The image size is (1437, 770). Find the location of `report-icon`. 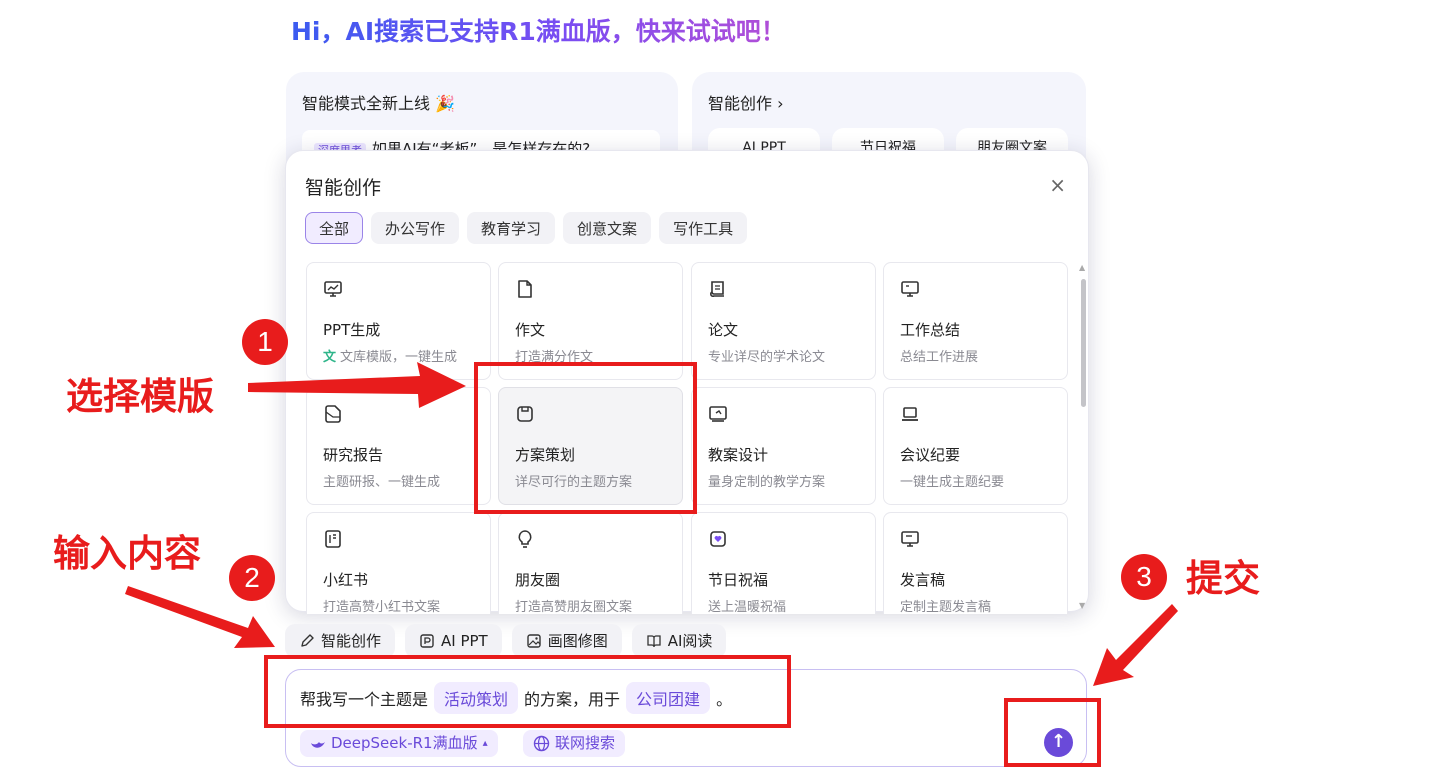

report-icon is located at coordinates (333, 414).